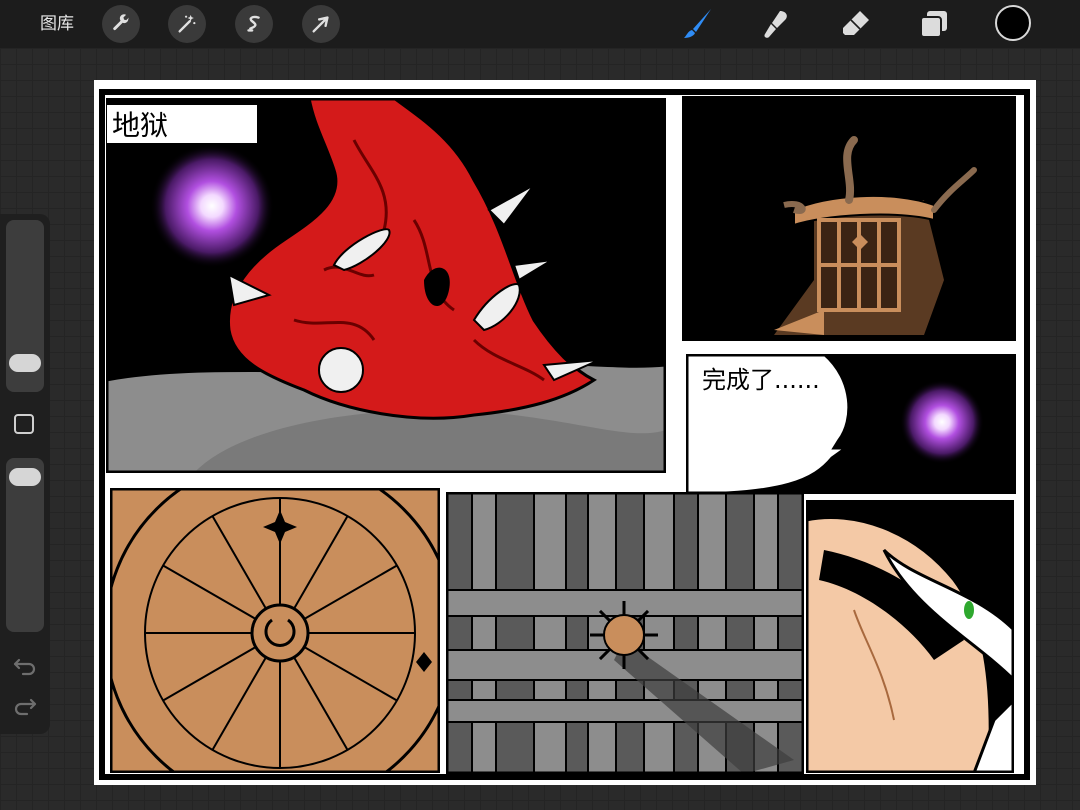 The image size is (1080, 810). I want to click on eraser-button, so click(856, 24).